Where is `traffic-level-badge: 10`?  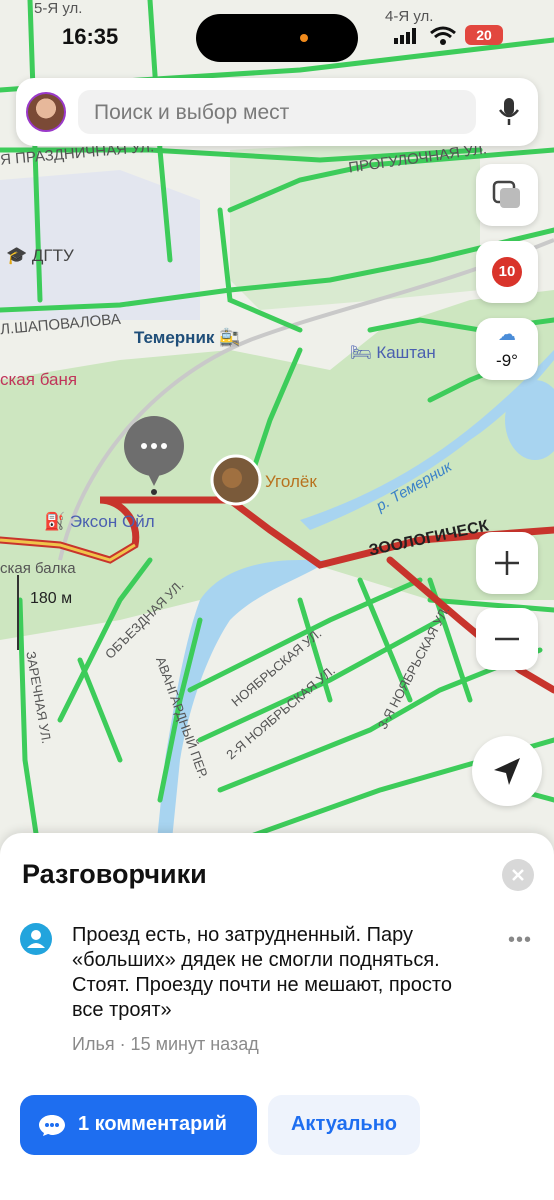 traffic-level-badge: 10 is located at coordinates (507, 272).